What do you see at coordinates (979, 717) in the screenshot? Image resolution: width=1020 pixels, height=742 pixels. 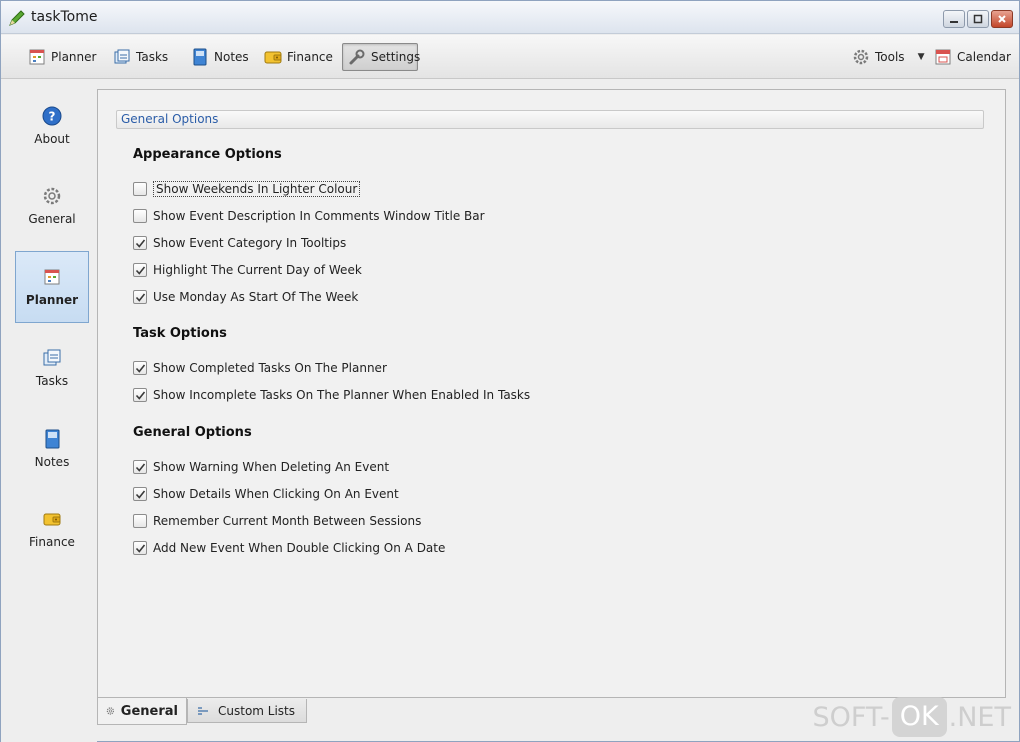 I see `watermark-right: .NET` at bounding box center [979, 717].